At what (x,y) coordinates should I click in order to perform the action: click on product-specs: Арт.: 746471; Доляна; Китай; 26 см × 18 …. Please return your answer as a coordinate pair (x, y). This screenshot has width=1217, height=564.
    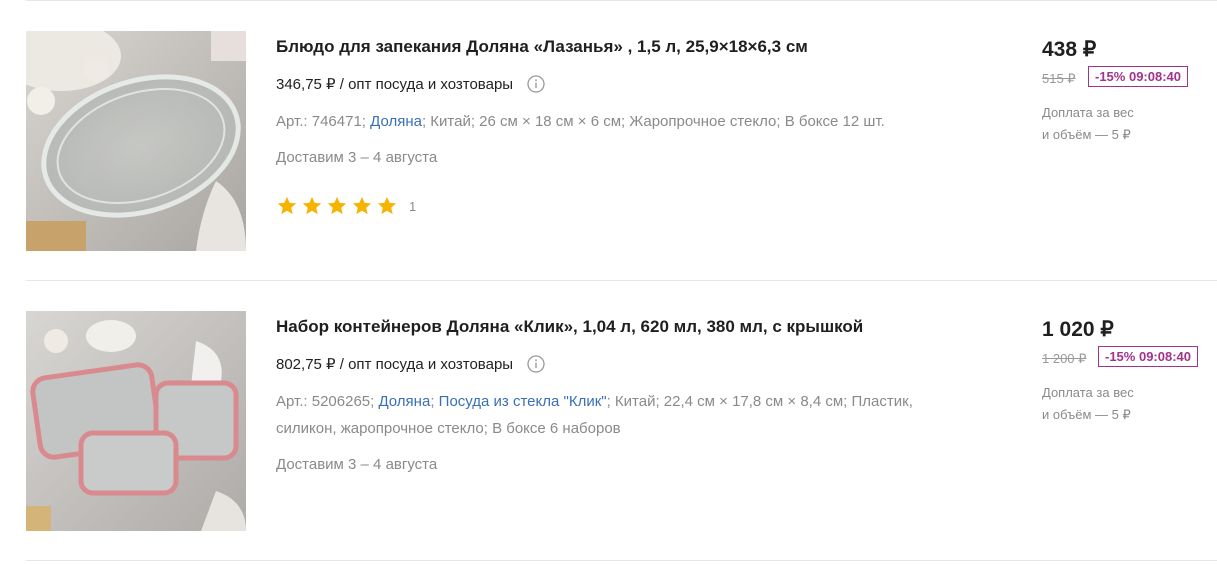
    Looking at the image, I should click on (596, 121).